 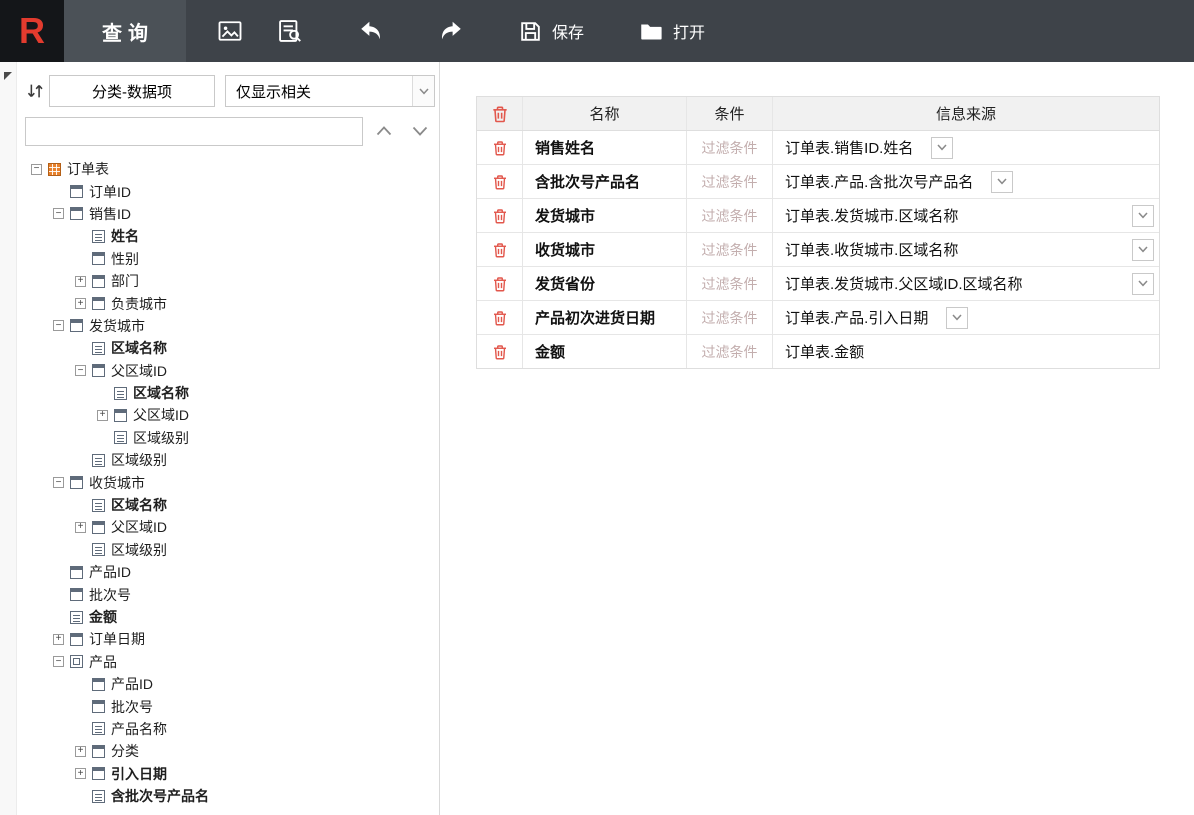 I want to click on undo-button, so click(x=371, y=31).